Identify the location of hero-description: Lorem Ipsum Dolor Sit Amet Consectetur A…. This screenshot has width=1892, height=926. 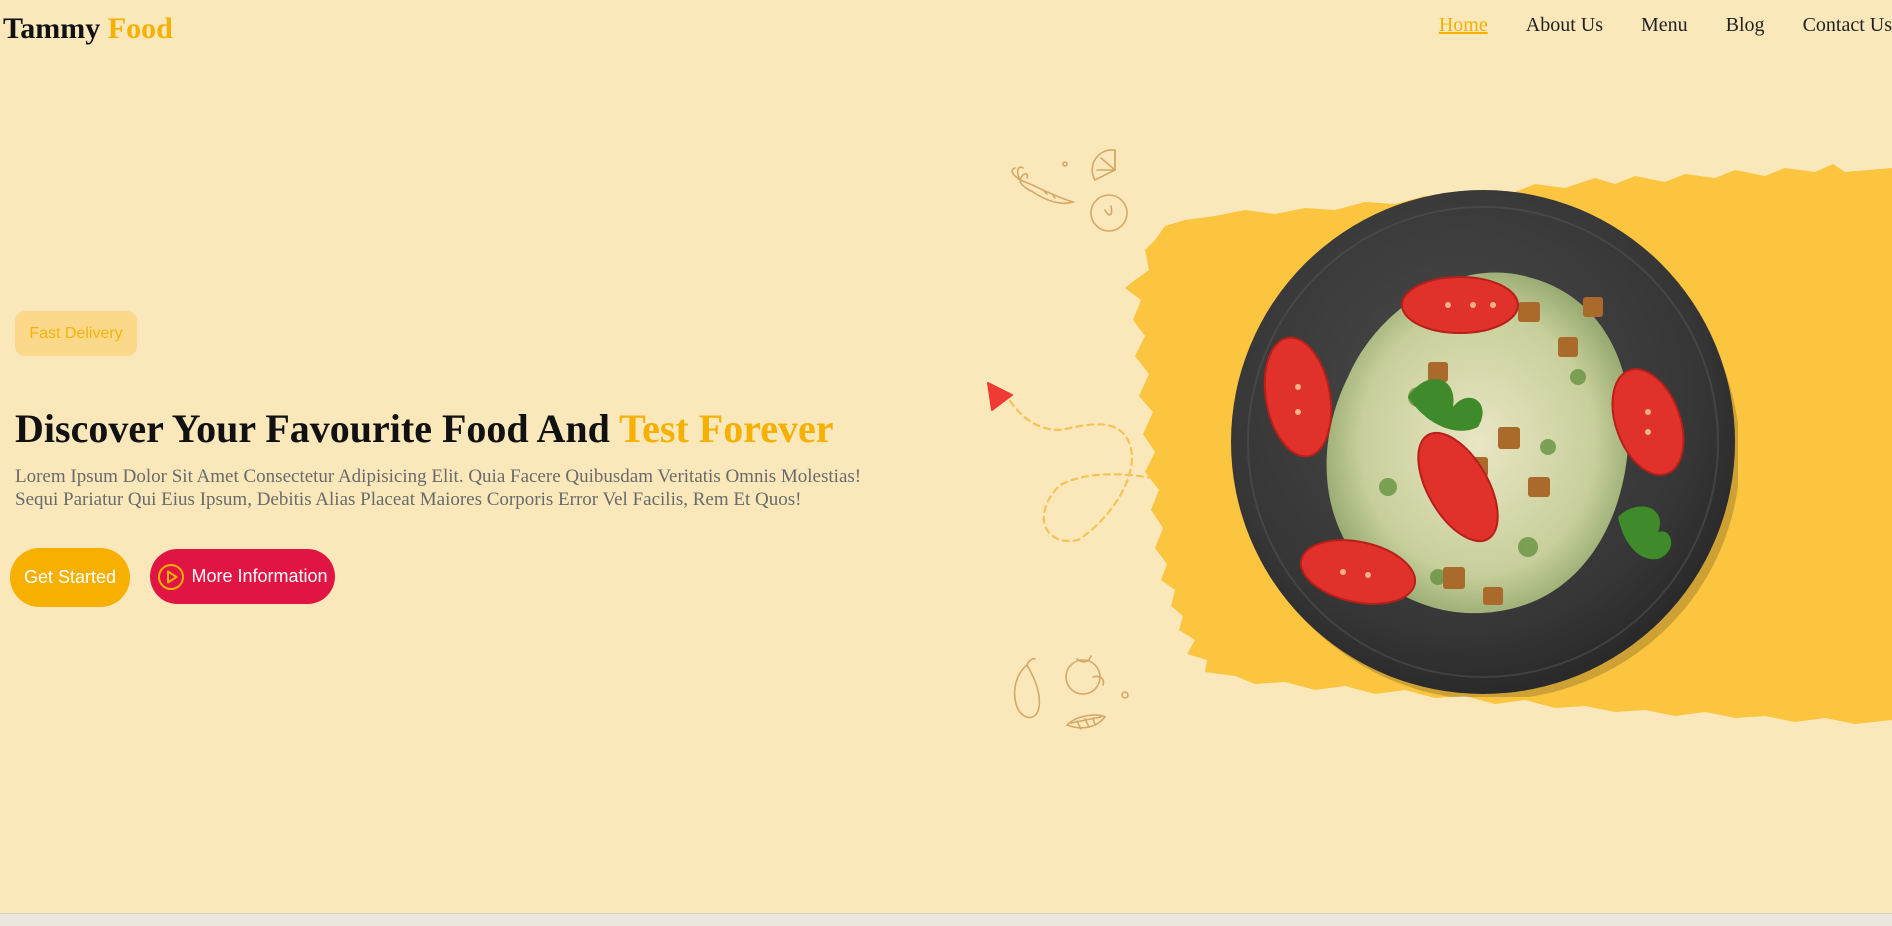
(515, 488).